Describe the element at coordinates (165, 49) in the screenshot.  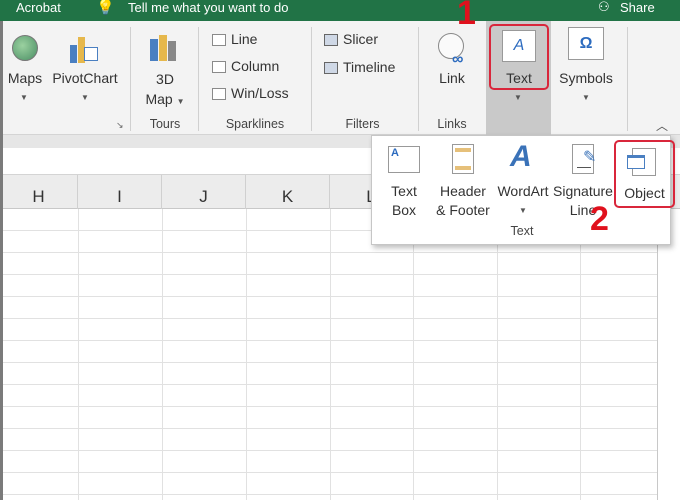
I see `3d-map-icon` at that location.